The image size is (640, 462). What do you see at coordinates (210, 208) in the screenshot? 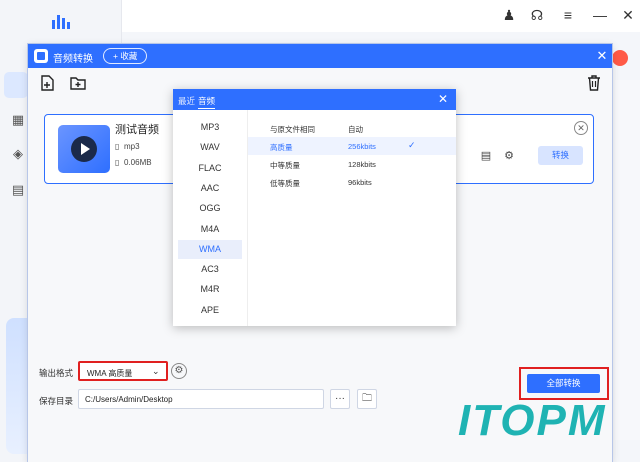
I see `format-item-ogg: OGG` at bounding box center [210, 208].